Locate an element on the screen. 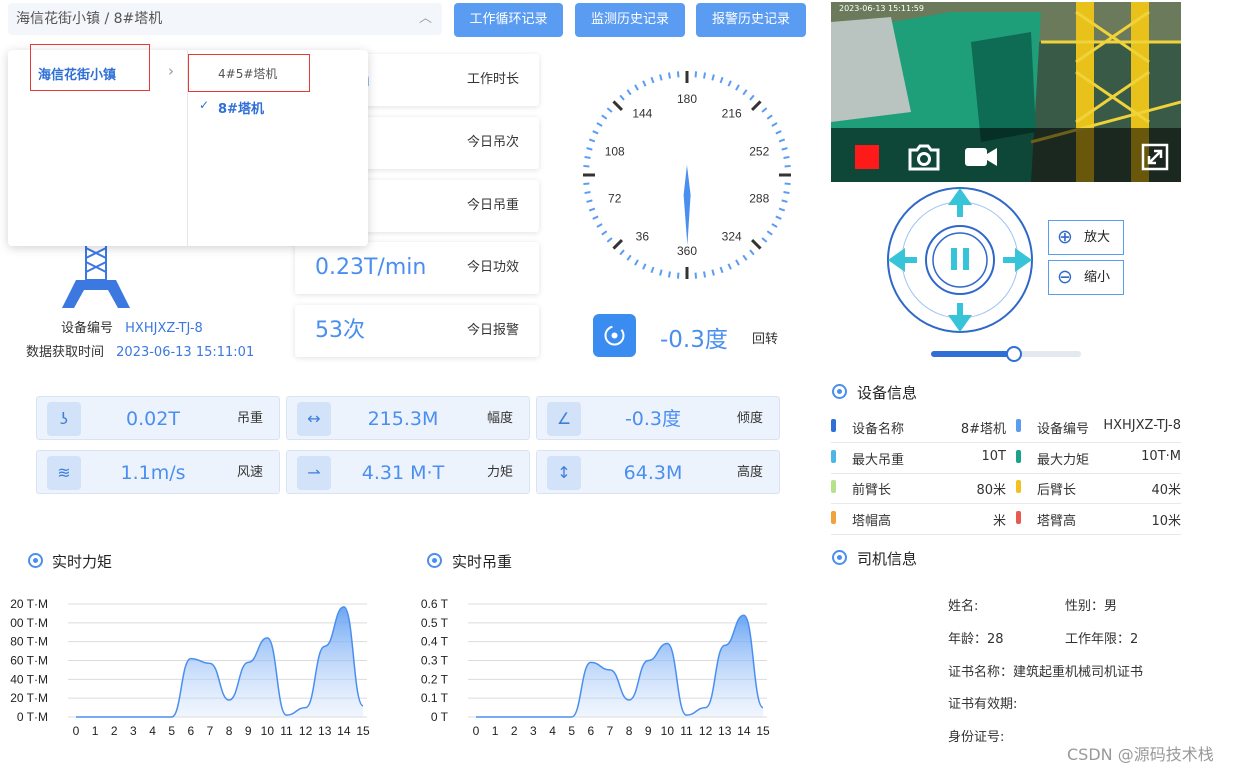  camera-feed: 2023-06-13 15:11:59 is located at coordinates (1006, 92).